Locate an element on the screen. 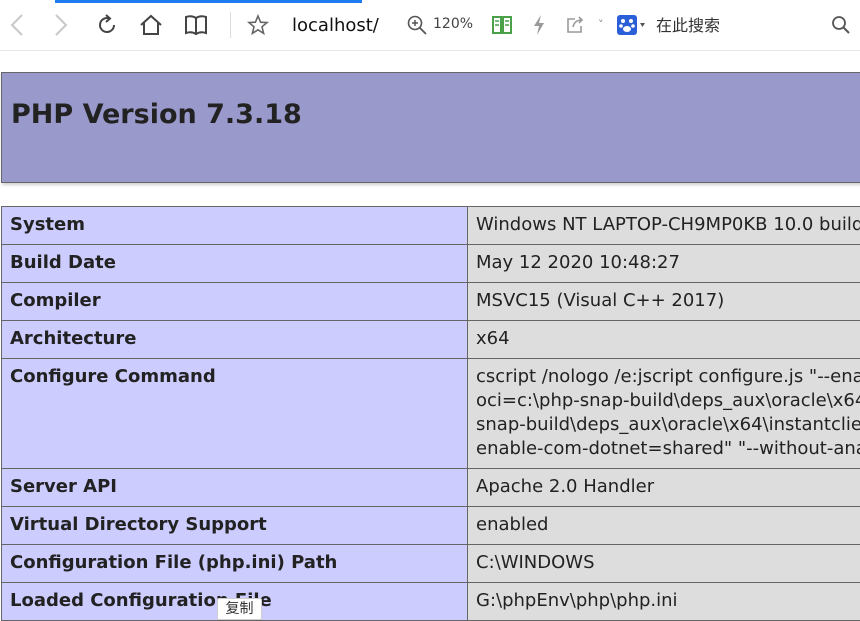 Image resolution: width=860 pixels, height=621 pixels. value-line: Windows NT LAPTOP-CH9MP0KB 10.0 build is located at coordinates (668, 225).